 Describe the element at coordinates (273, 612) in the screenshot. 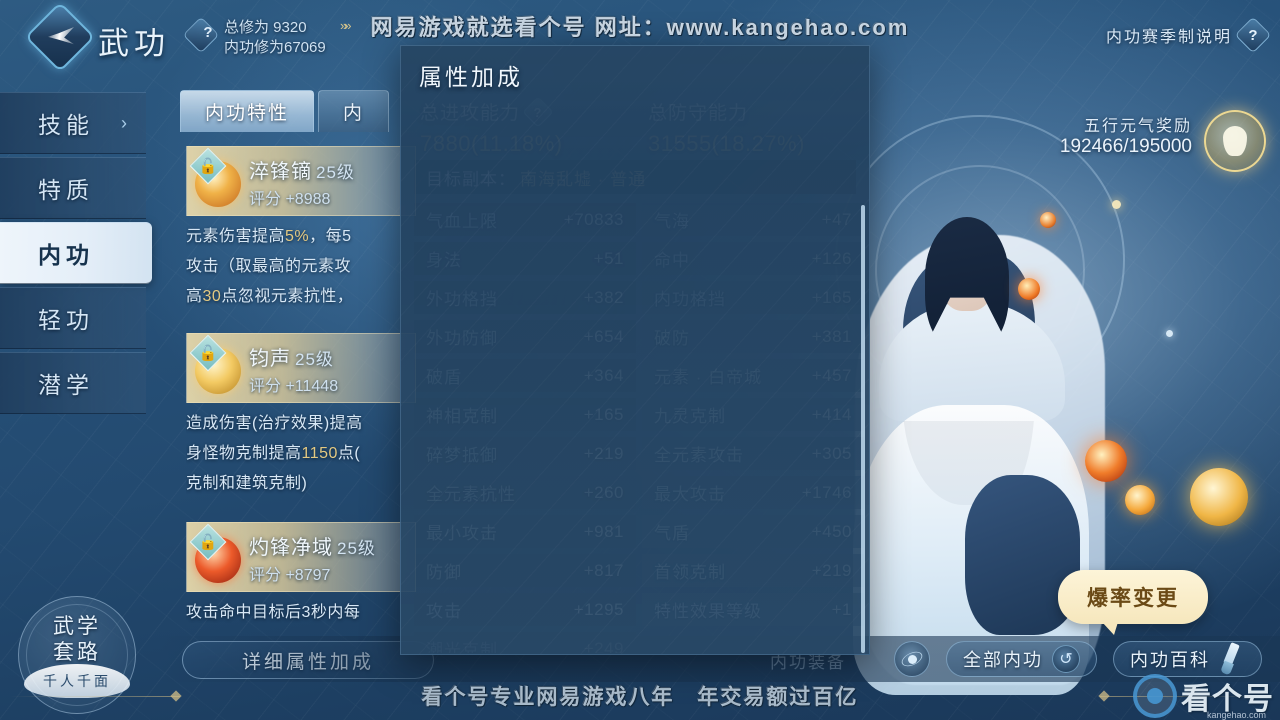

I see `skill-description: 攻击命中目标后3秒内每` at that location.